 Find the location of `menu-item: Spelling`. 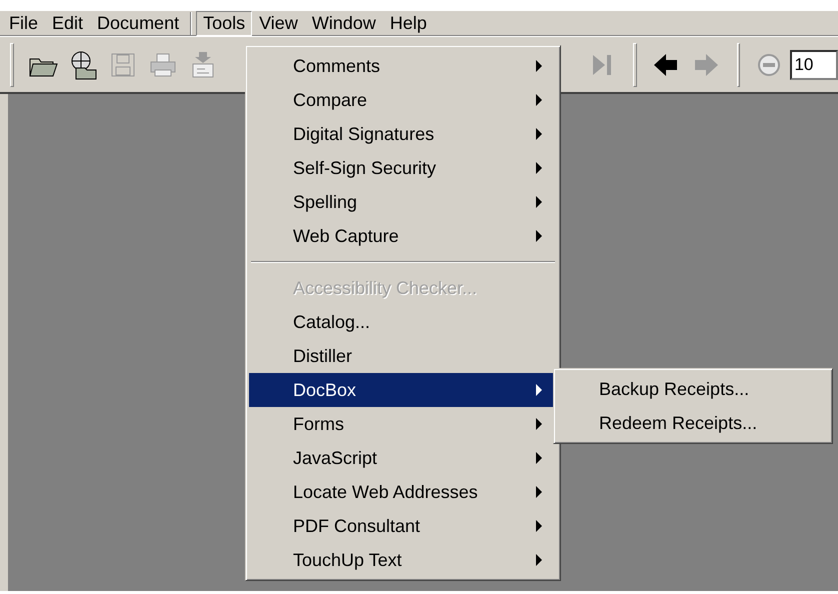

menu-item: Spelling is located at coordinates (403, 202).